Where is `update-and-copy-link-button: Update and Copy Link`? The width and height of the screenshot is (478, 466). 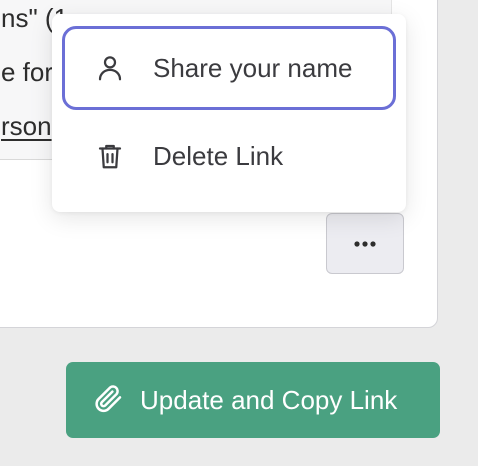
update-and-copy-link-button: Update and Copy Link is located at coordinates (253, 400).